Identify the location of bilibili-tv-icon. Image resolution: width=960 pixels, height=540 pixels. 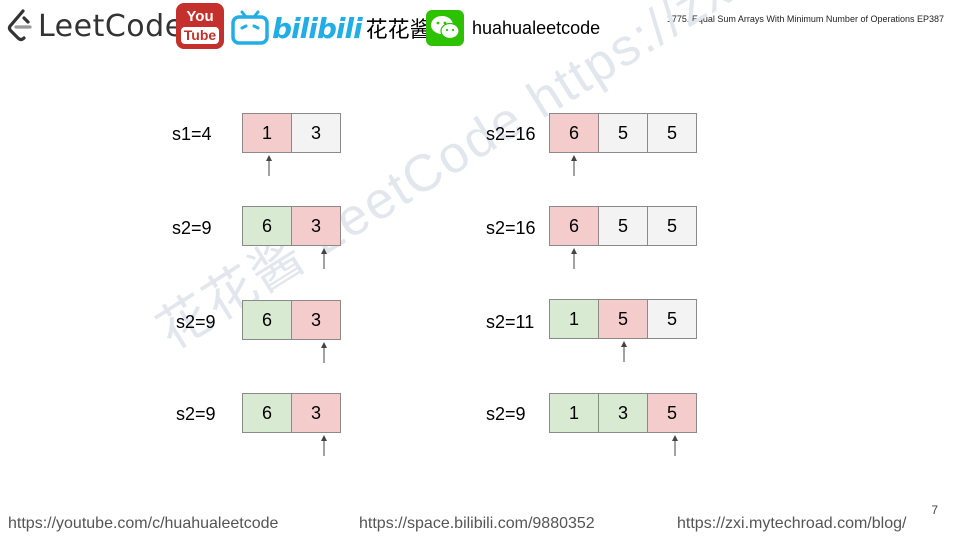
(250, 27).